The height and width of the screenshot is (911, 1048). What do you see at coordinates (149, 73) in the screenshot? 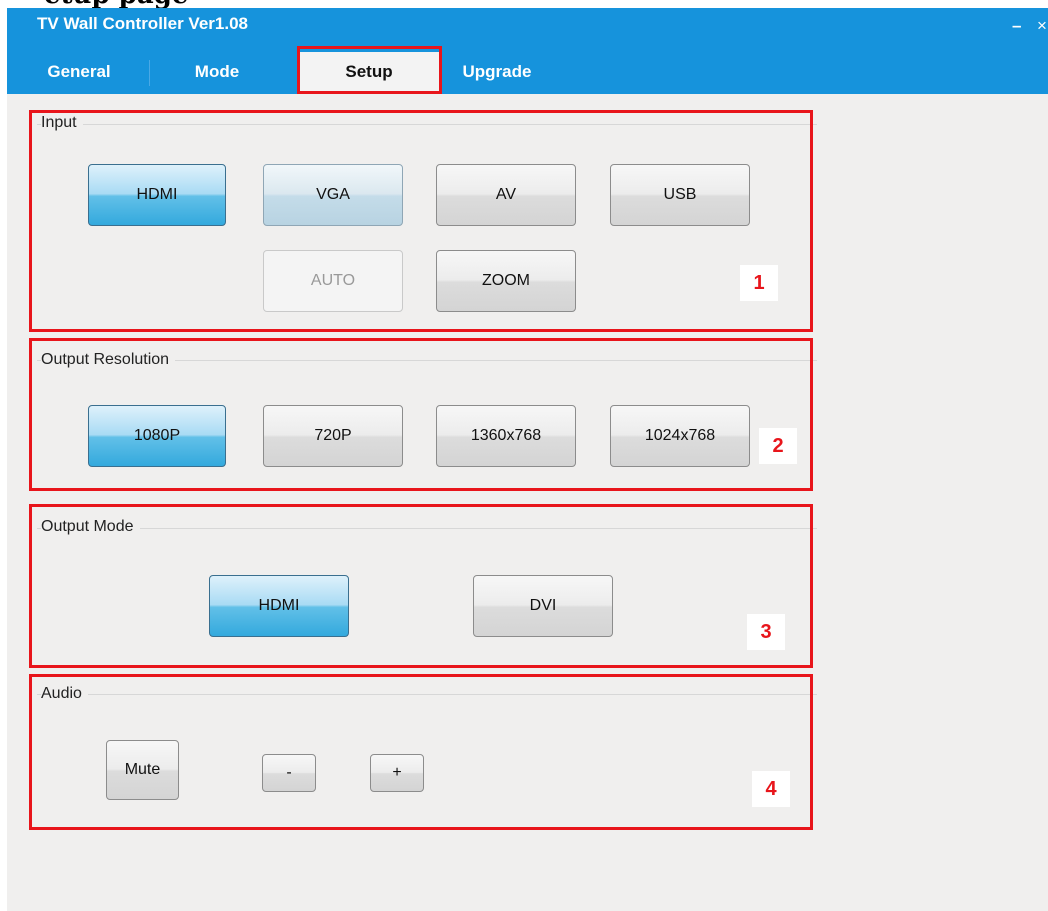
I see `tab-separator` at bounding box center [149, 73].